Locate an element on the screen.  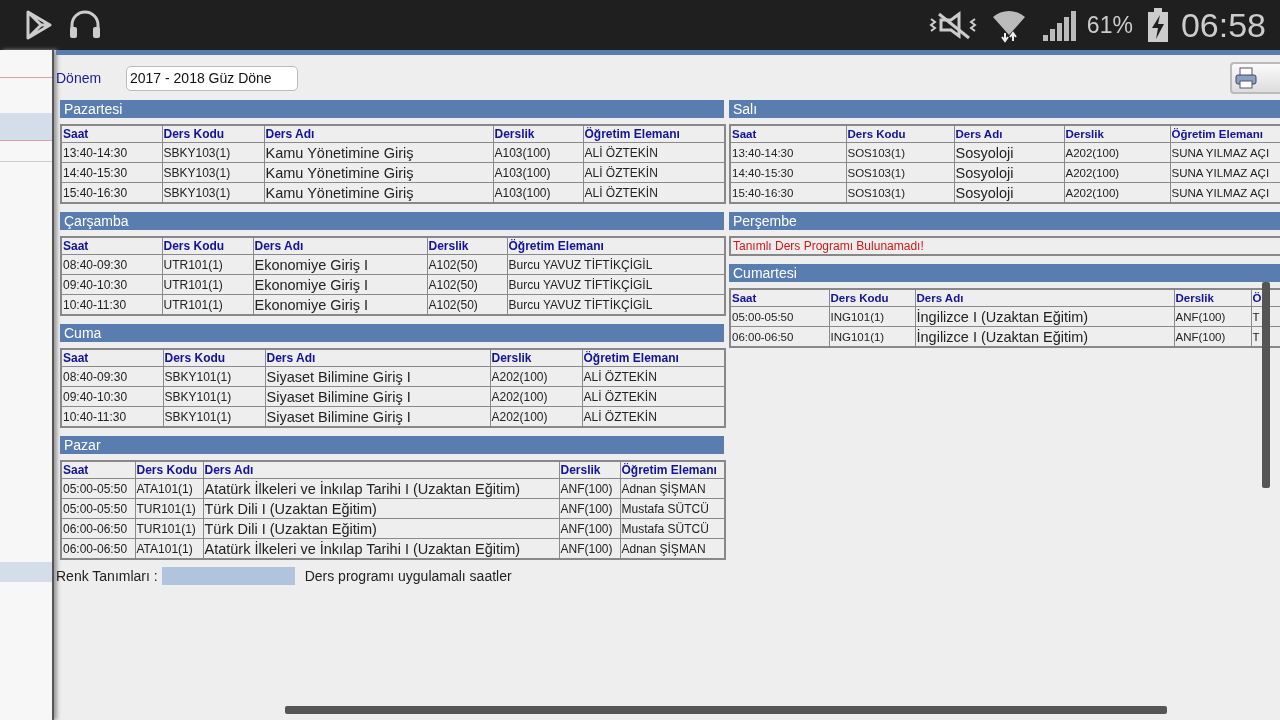
table-cell: ING101(1) is located at coordinates (872, 336).